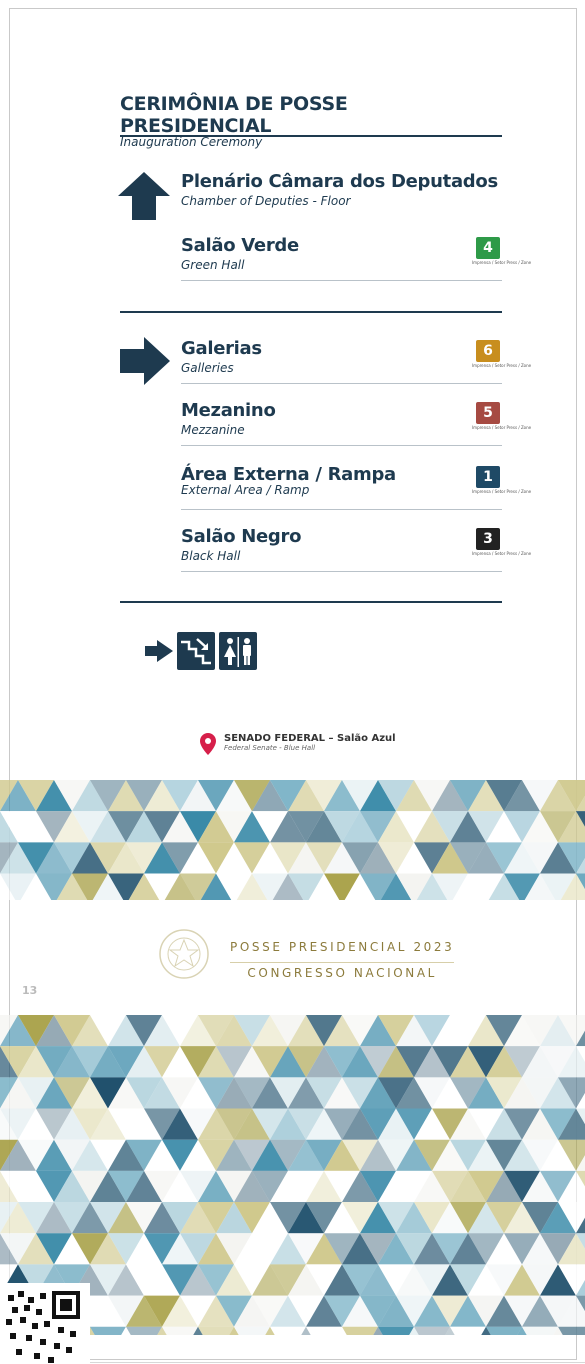 The height and width of the screenshot is (1364, 585). Describe the element at coordinates (488, 539) in the screenshot. I see `zone-number: 3` at that location.